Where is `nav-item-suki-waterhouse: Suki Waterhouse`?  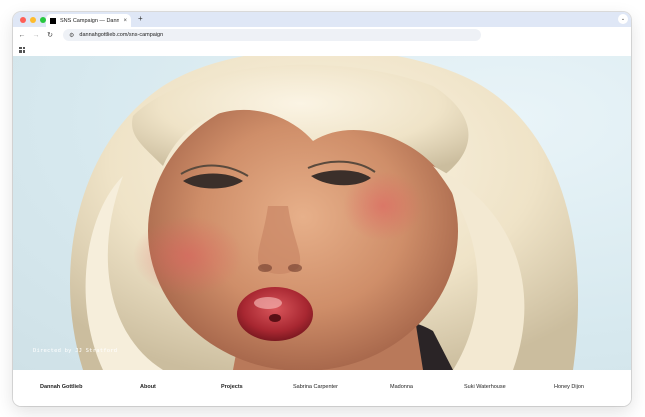 nav-item-suki-waterhouse: Suki Waterhouse is located at coordinates (485, 387).